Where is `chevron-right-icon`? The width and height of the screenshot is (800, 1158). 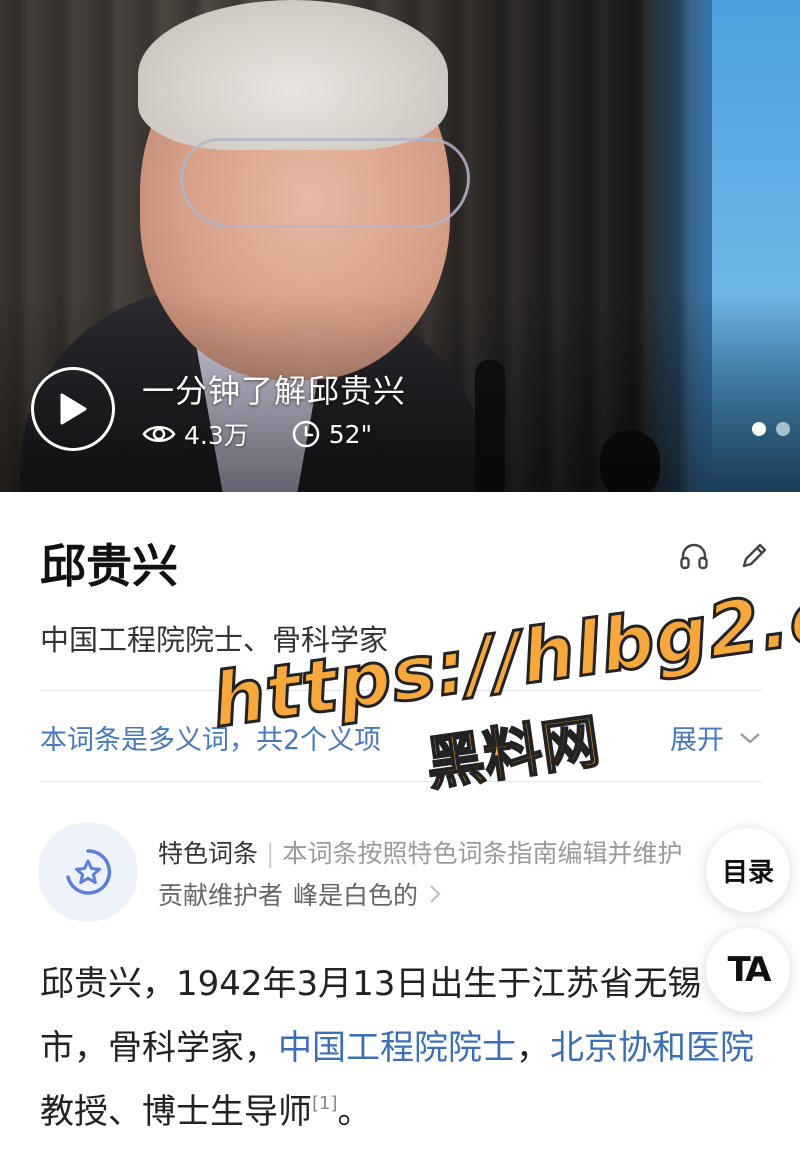 chevron-right-icon is located at coordinates (435, 894).